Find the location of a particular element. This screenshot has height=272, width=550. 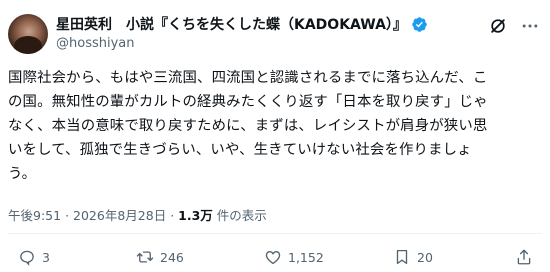

grok-icon is located at coordinates (498, 26).